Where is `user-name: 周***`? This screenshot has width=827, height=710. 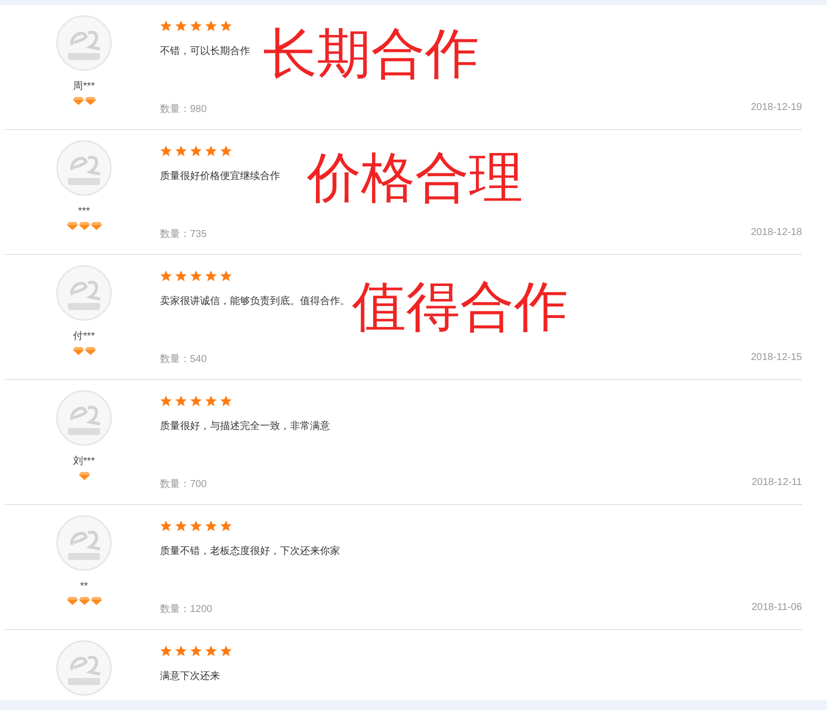 user-name: 周*** is located at coordinates (84, 87).